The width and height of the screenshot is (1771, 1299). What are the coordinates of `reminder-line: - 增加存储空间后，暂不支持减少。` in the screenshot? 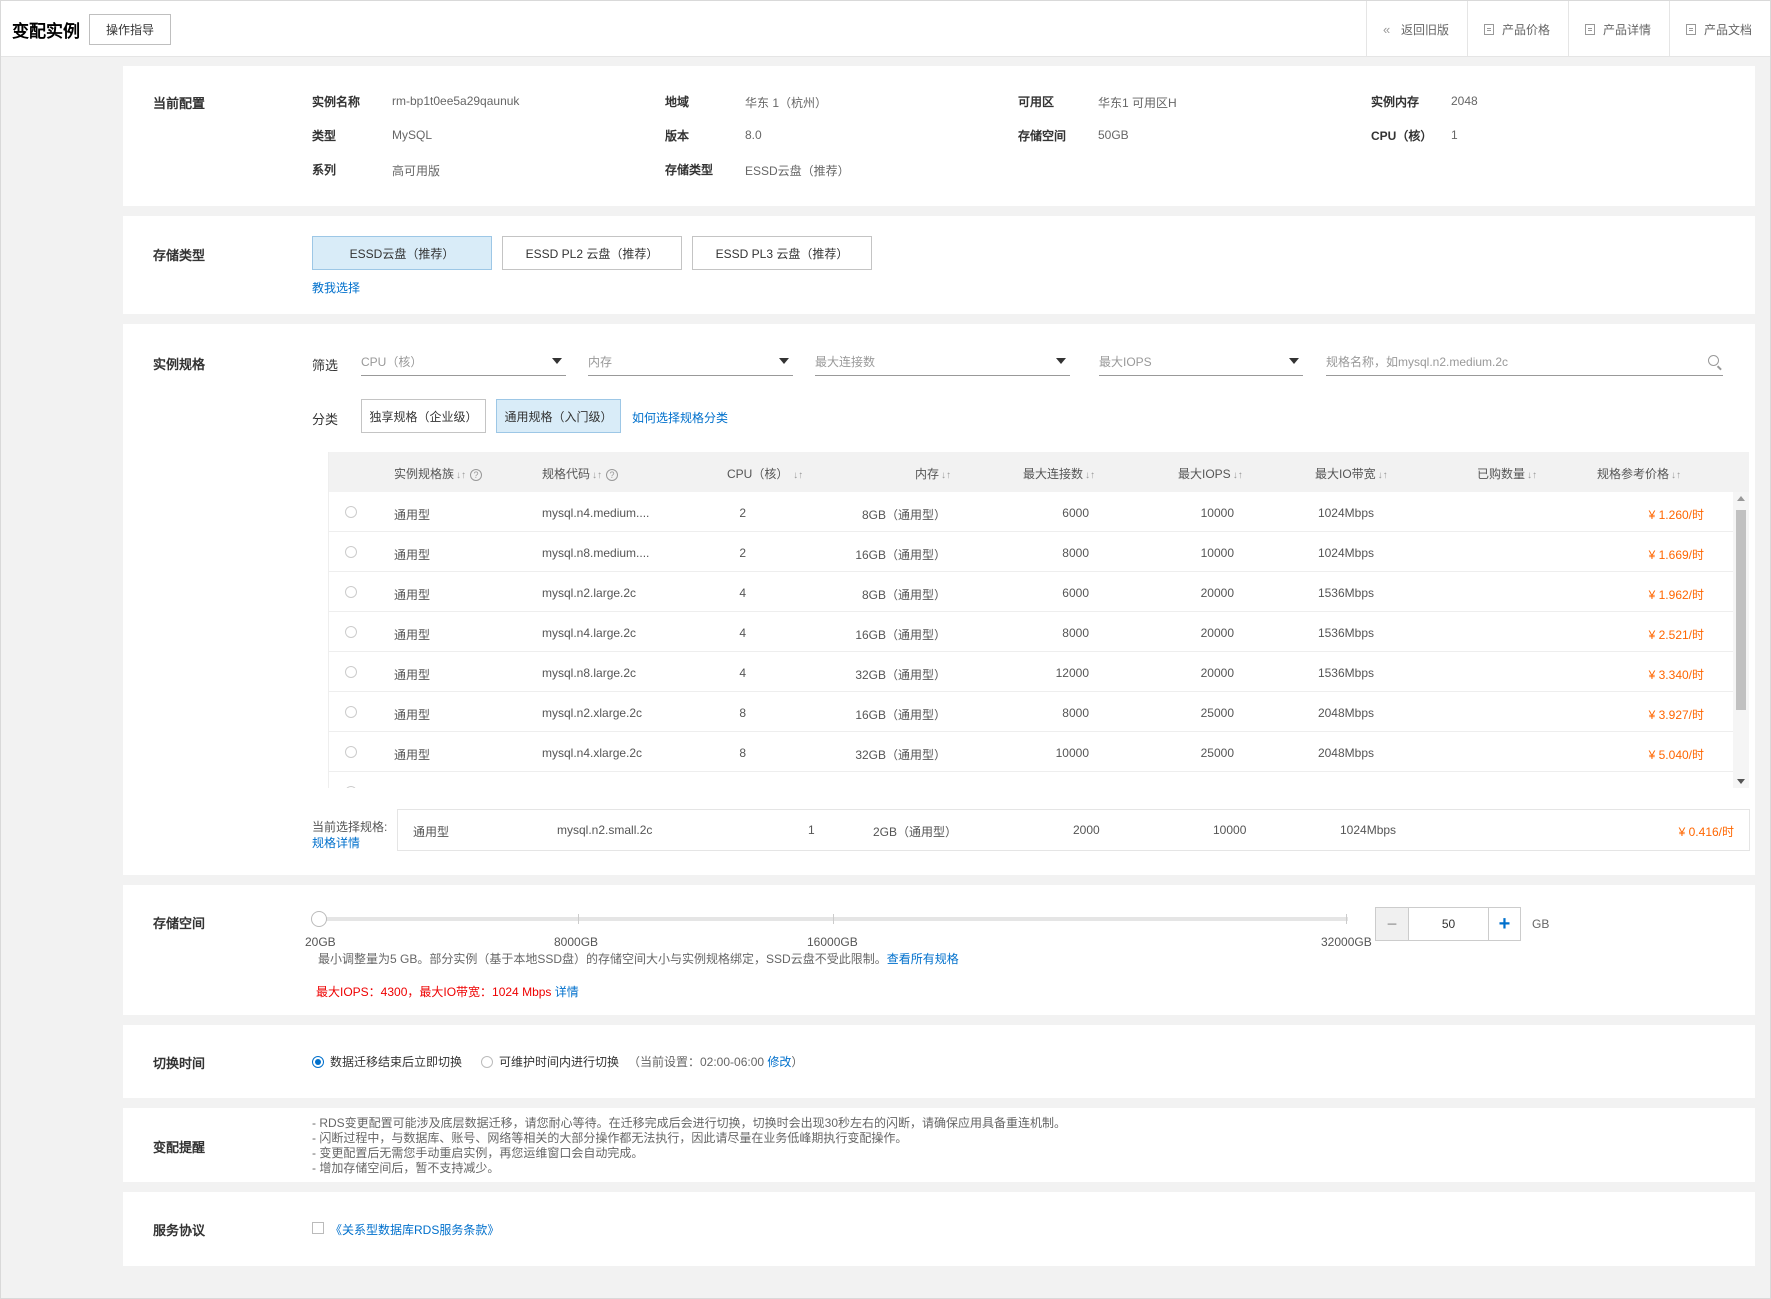 It's located at (406, 1168).